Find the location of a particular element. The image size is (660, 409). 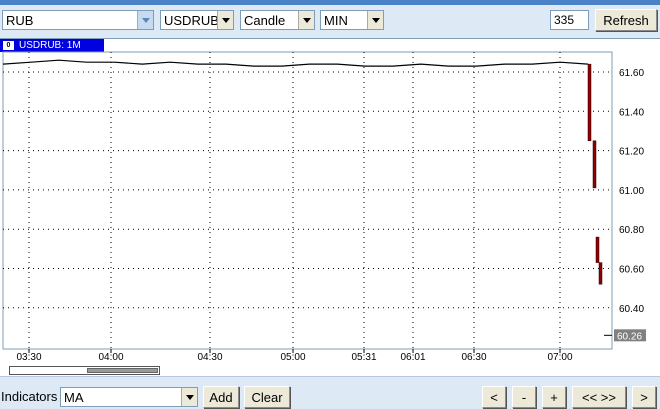

chart-type-value: Candle is located at coordinates (265, 20).